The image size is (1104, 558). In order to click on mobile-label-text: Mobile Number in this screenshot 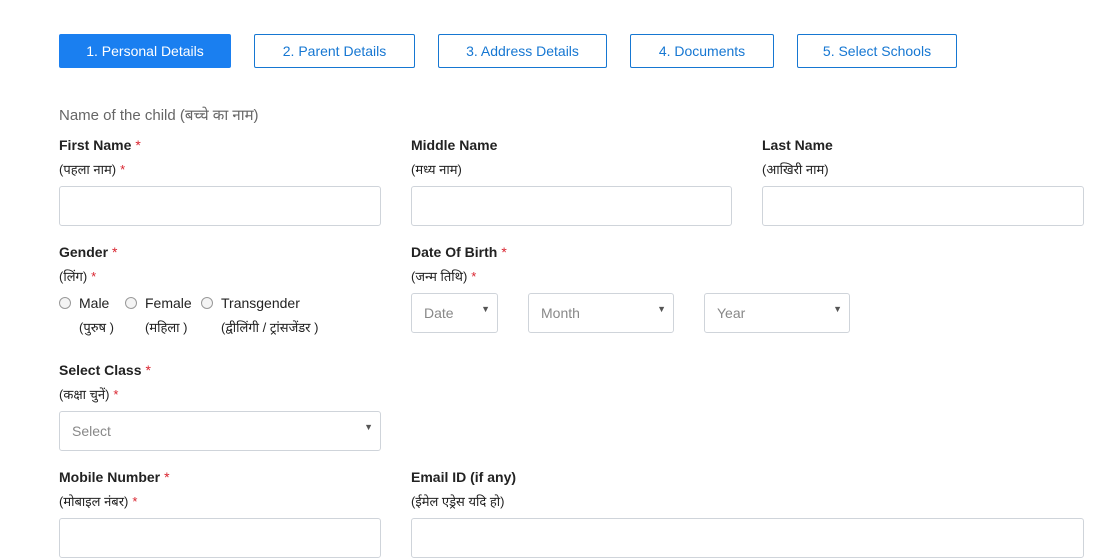, I will do `click(110, 477)`.